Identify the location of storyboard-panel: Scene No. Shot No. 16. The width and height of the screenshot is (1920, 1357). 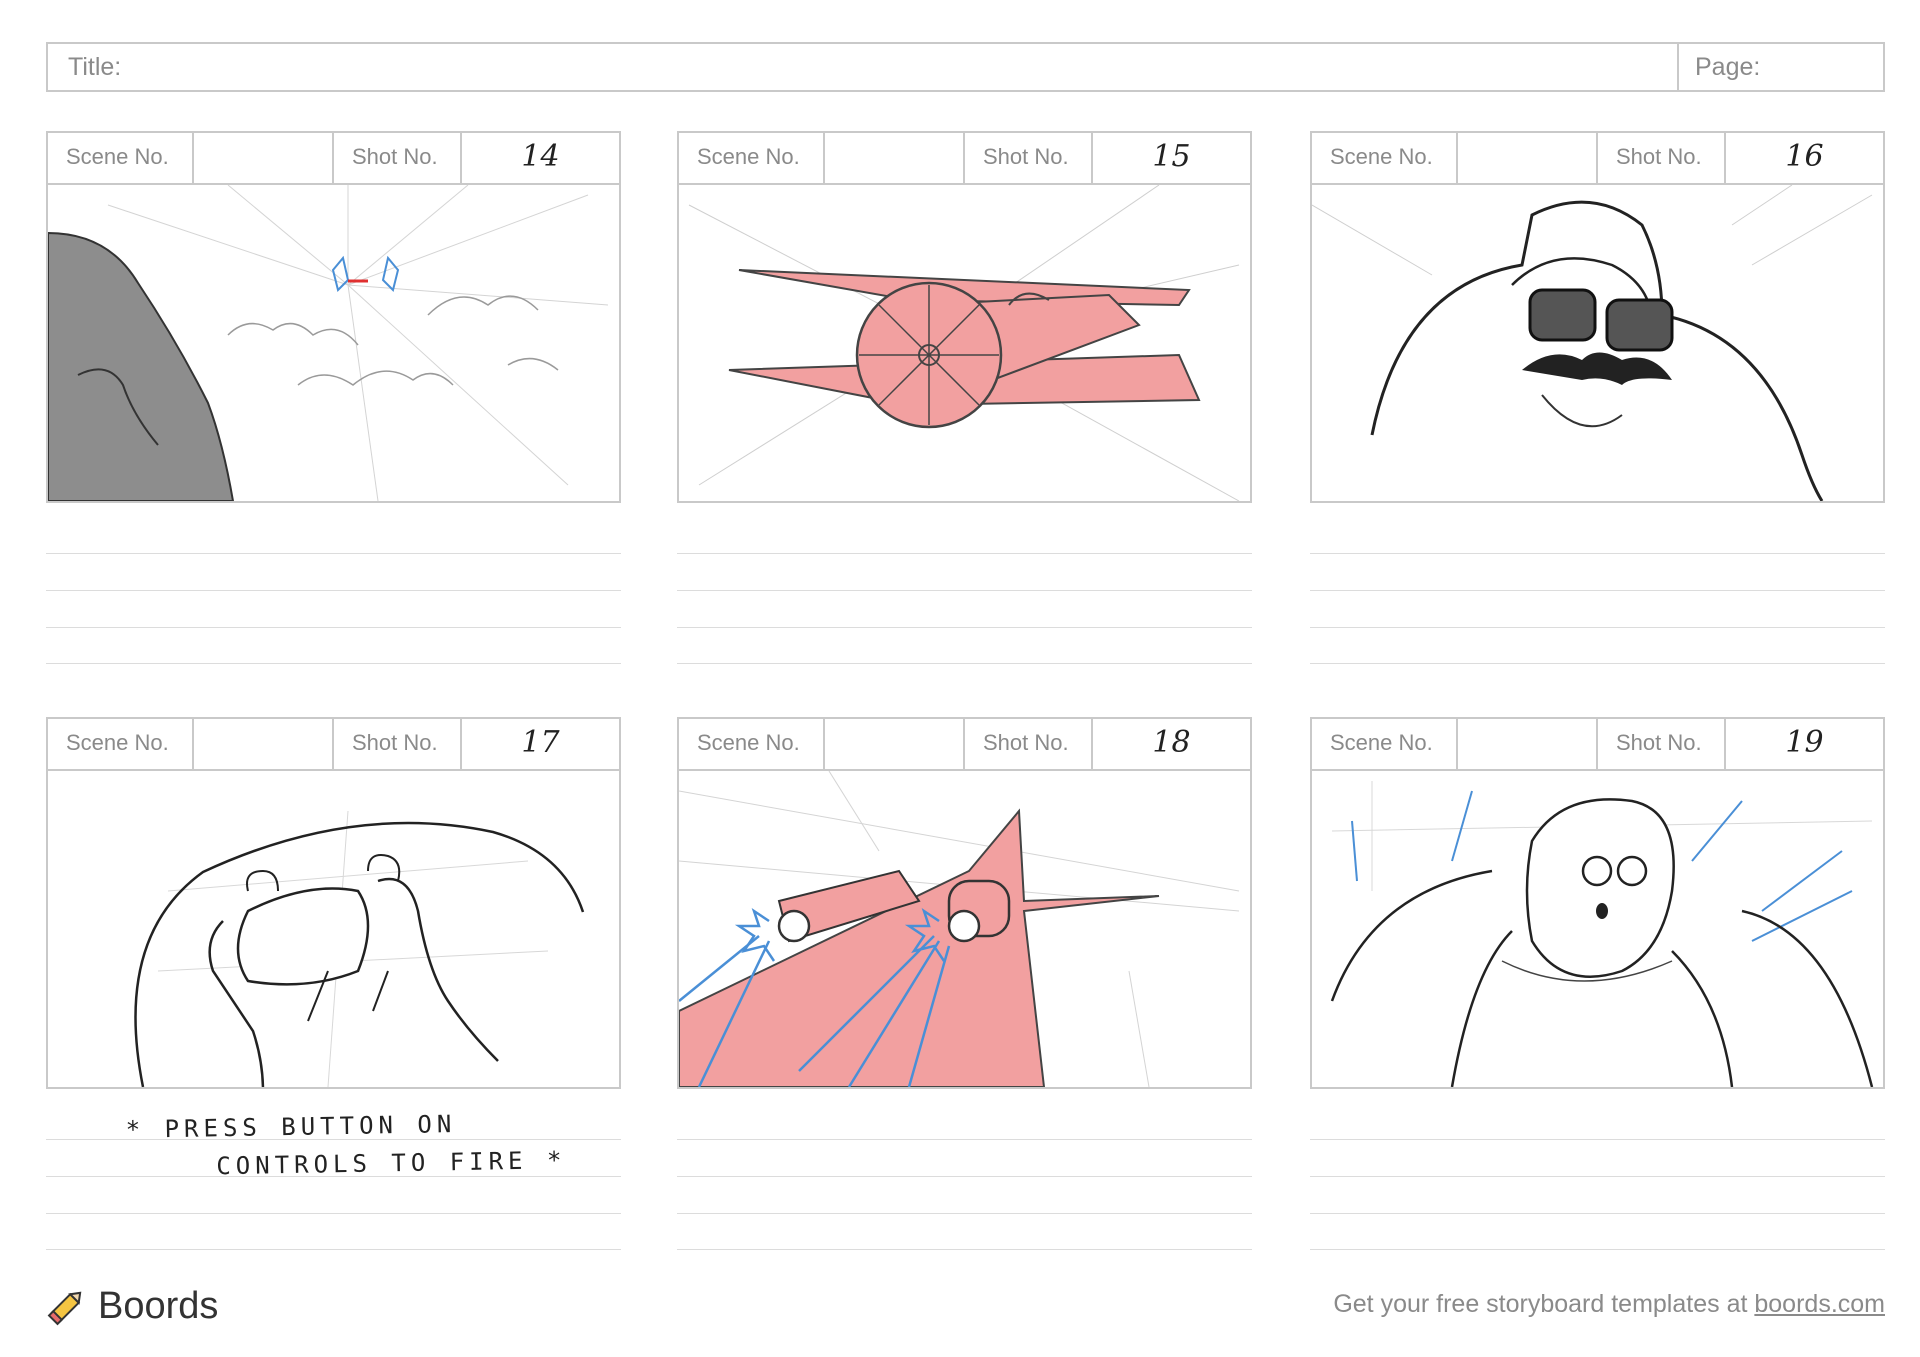
(1597, 397).